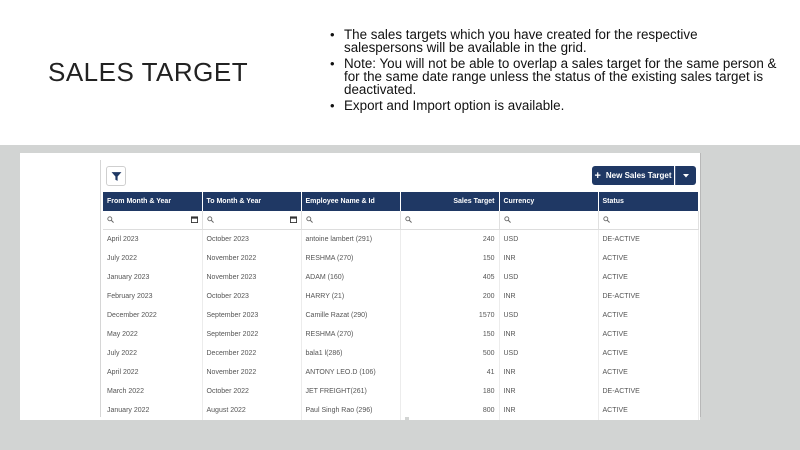 This screenshot has width=800, height=450. Describe the element at coordinates (252, 410) in the screenshot. I see `cell-to: August 2022` at that location.